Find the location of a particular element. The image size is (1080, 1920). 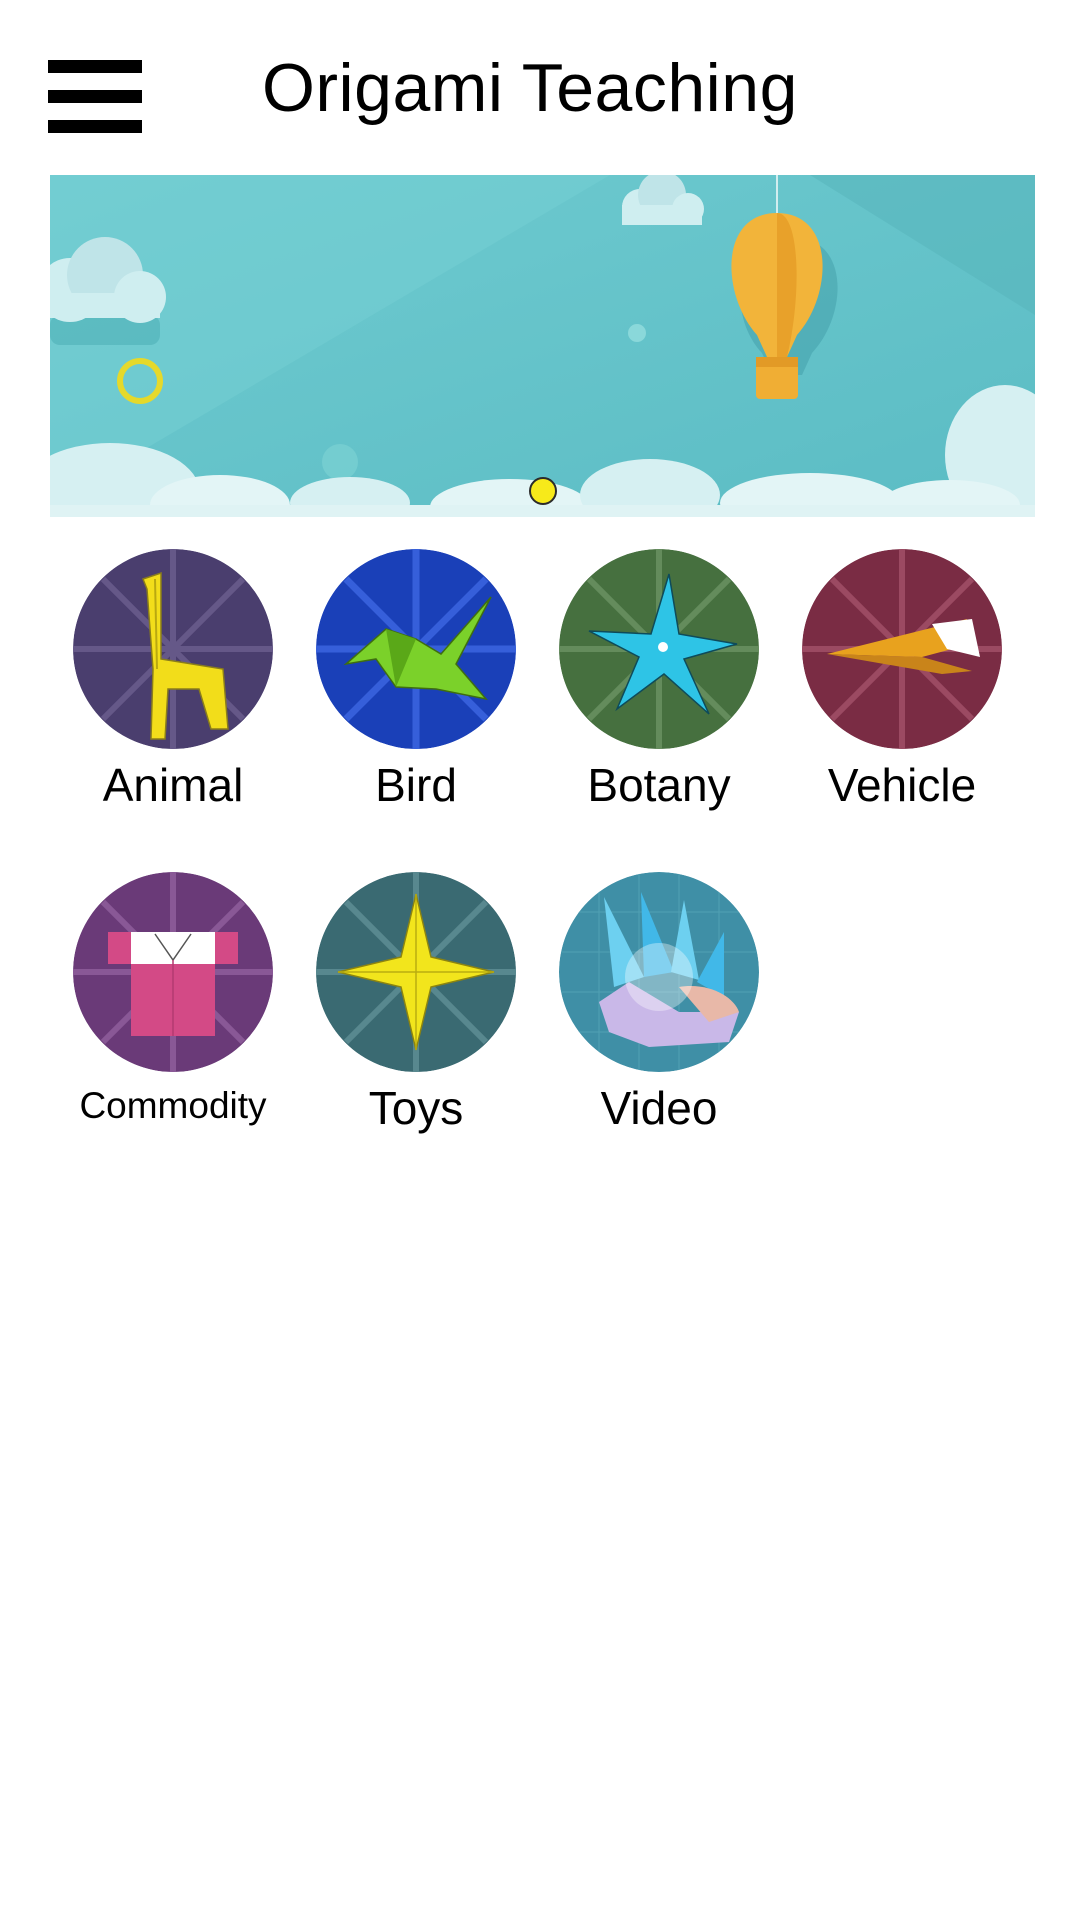

category-label: Video is located at coordinates (659, 1108).